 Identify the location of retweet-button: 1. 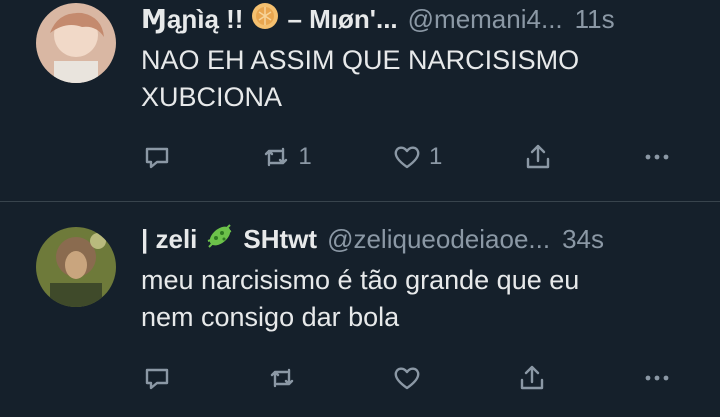
(286, 157).